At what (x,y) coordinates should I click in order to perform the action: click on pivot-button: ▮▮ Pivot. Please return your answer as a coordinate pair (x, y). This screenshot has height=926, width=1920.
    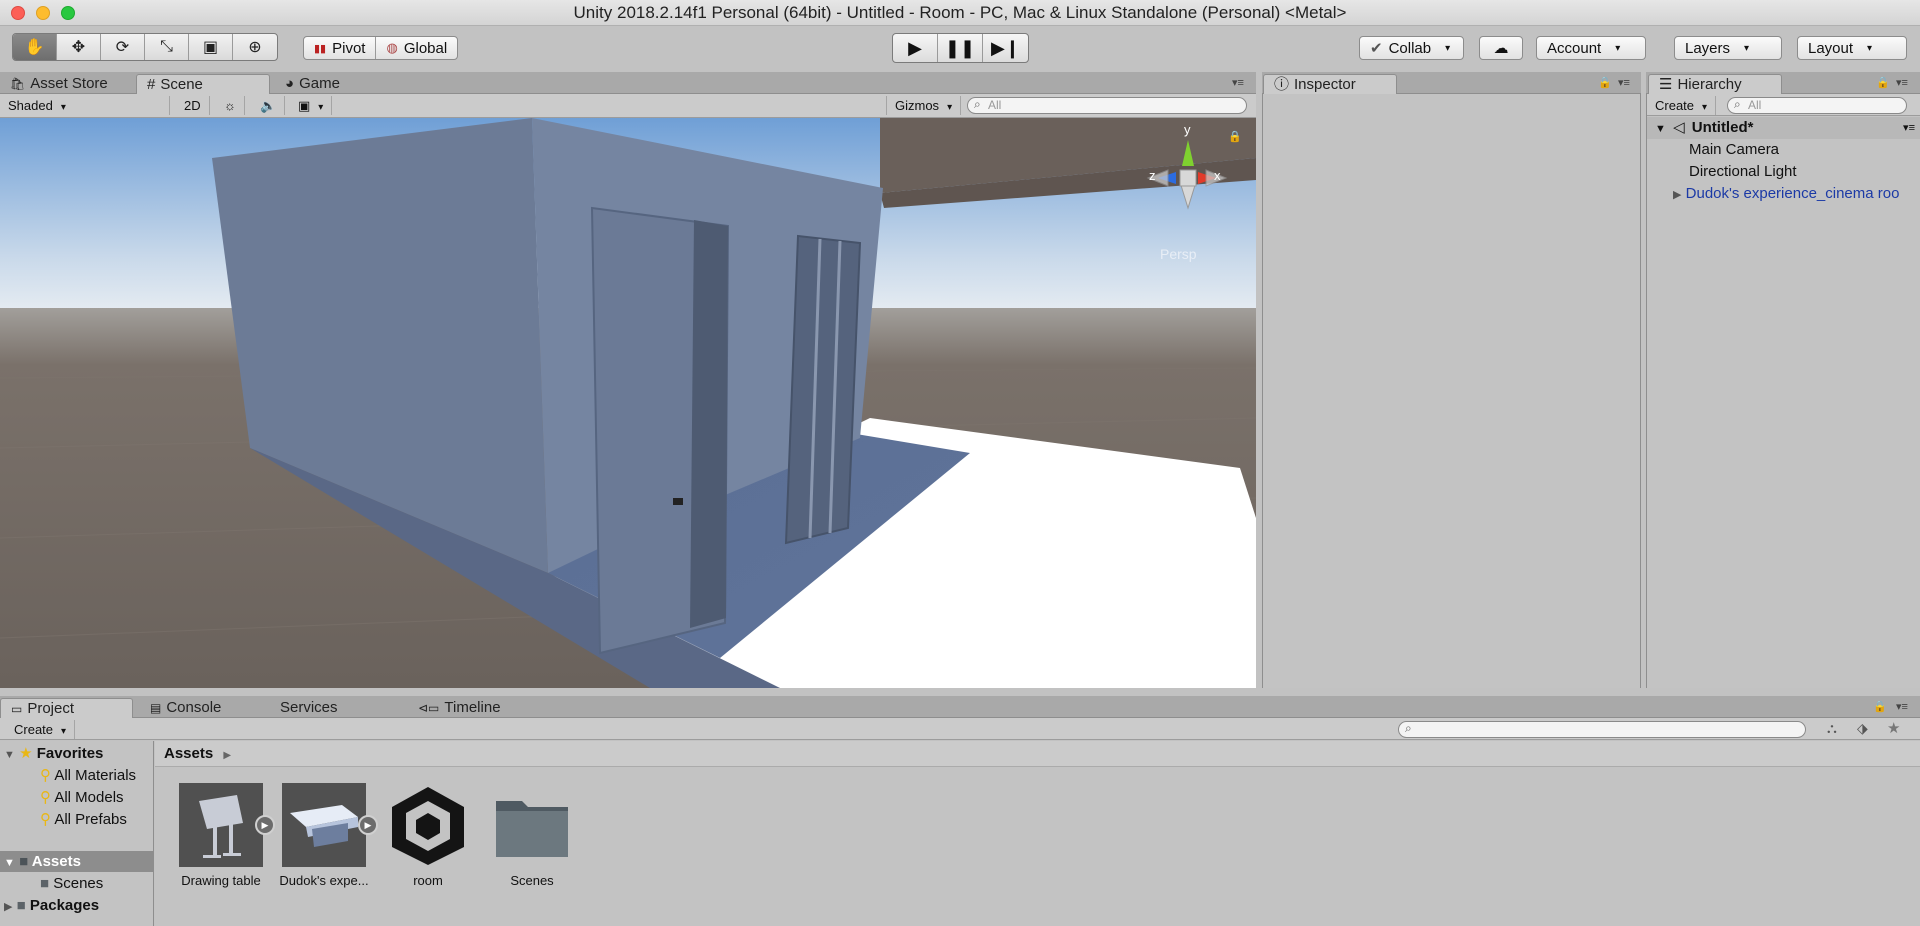
    Looking at the image, I should click on (340, 48).